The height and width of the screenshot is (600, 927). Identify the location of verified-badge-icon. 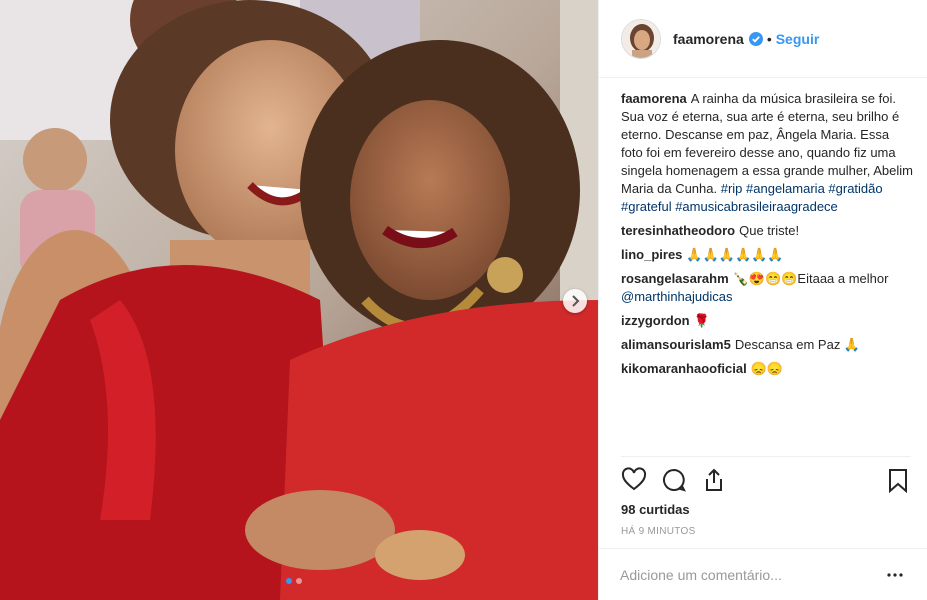
(755, 38).